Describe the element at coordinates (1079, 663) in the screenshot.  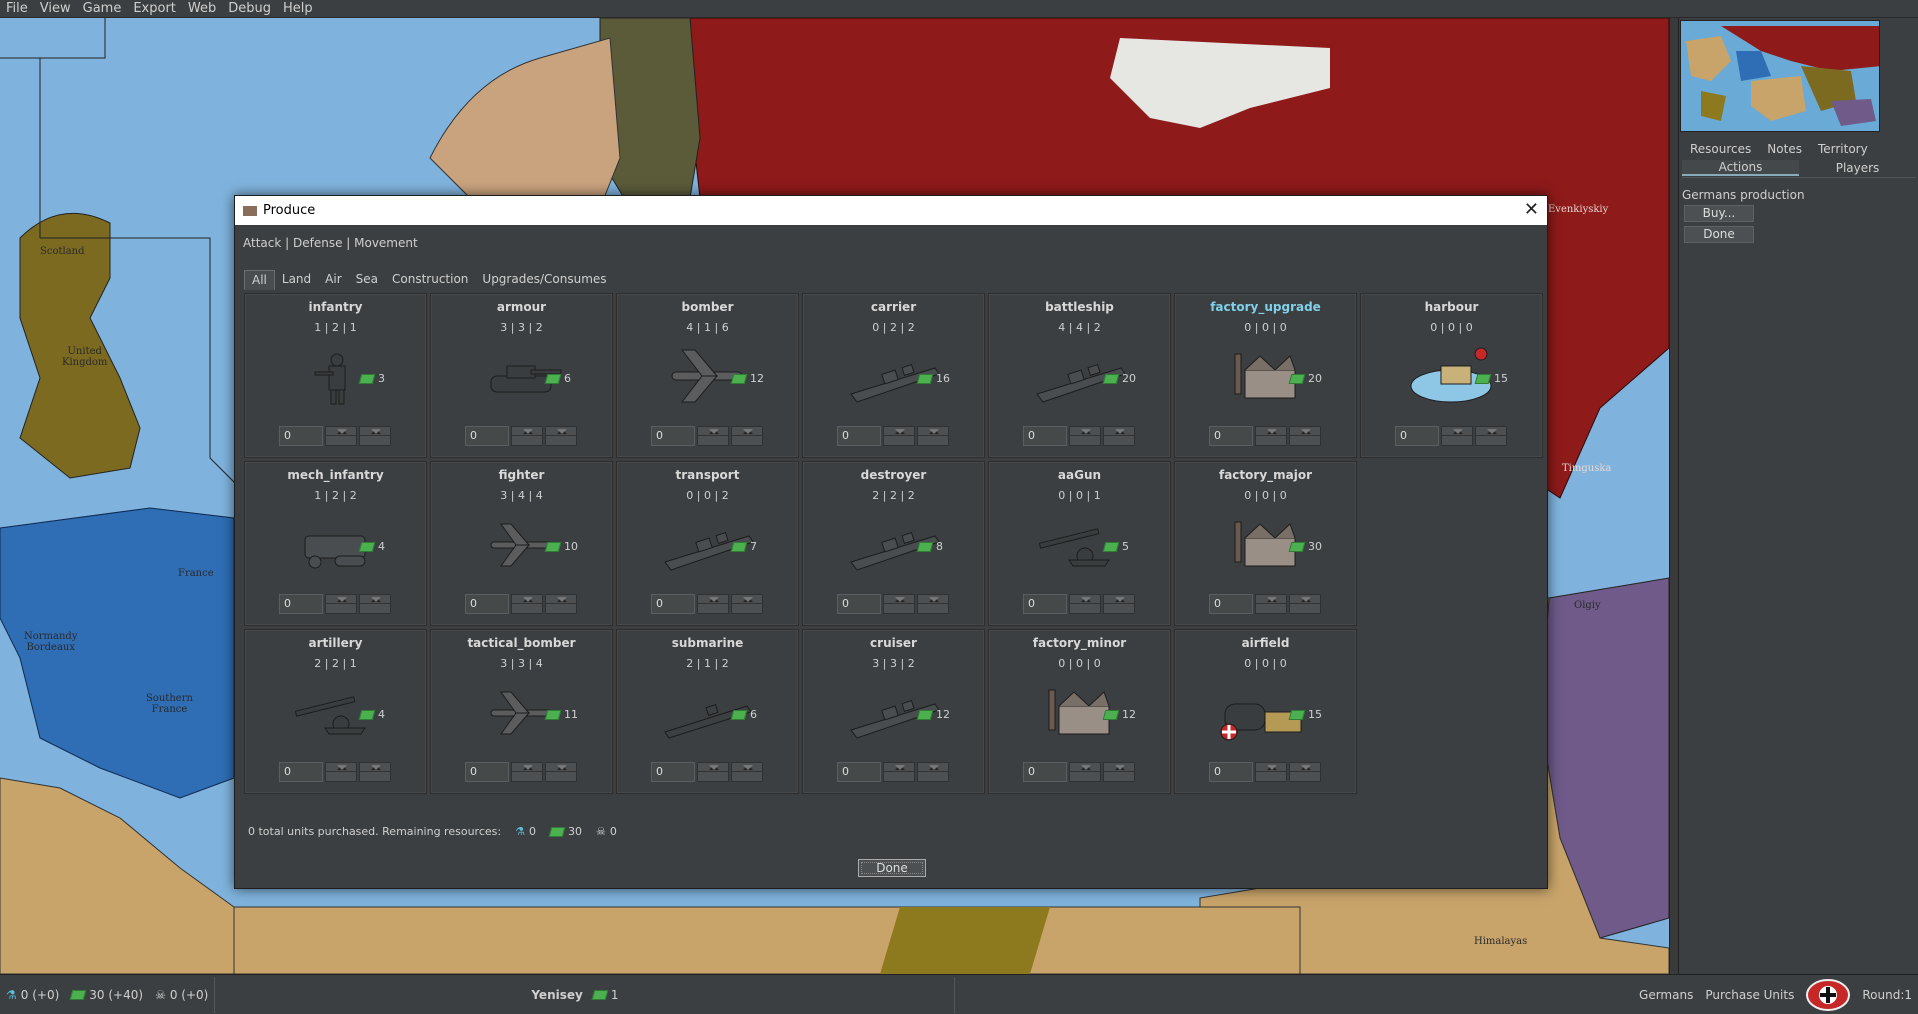
I see `unit-stats: 0 | 0 | 0` at that location.